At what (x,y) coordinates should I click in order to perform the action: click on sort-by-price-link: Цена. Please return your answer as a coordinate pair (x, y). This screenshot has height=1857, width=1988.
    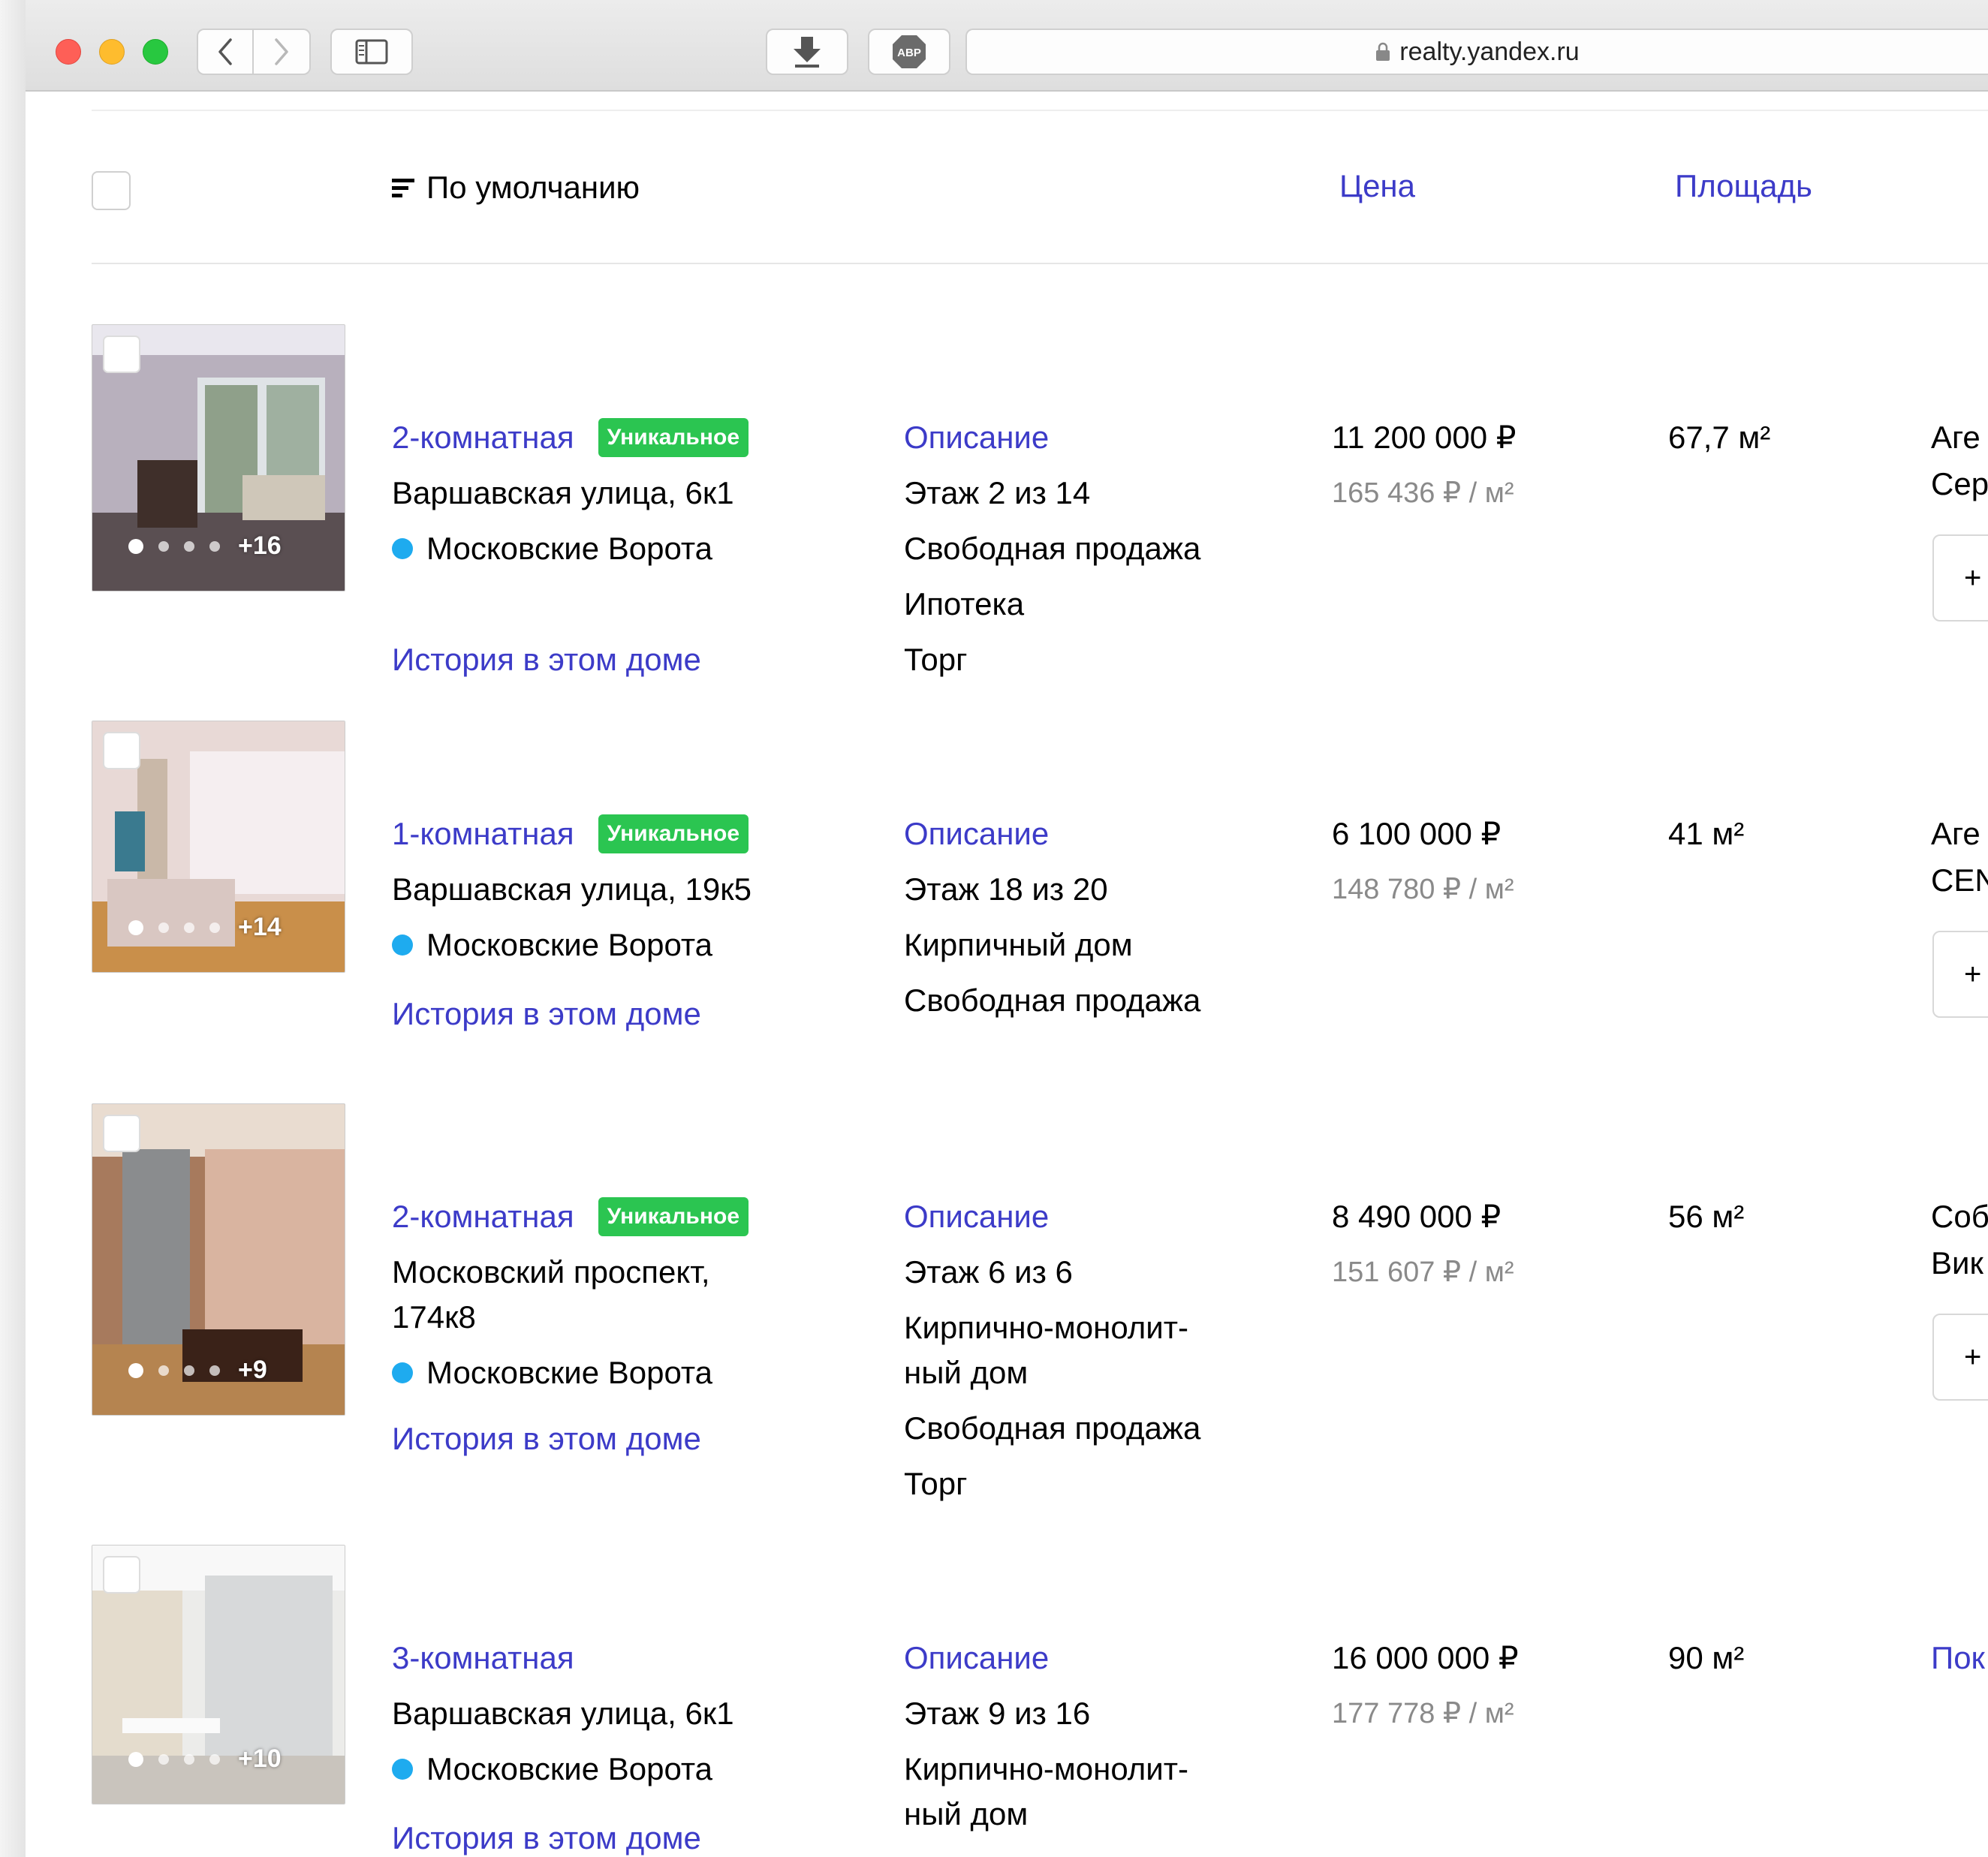
    Looking at the image, I should click on (1377, 186).